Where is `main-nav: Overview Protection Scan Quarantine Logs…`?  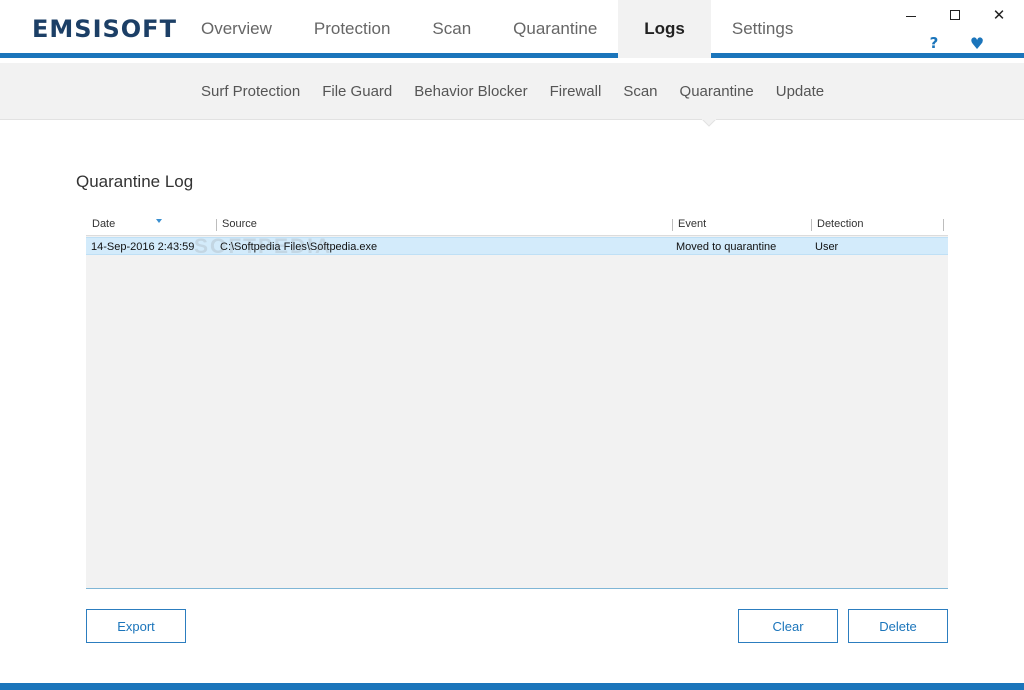 main-nav: Overview Protection Scan Quarantine Logs… is located at coordinates (497, 29).